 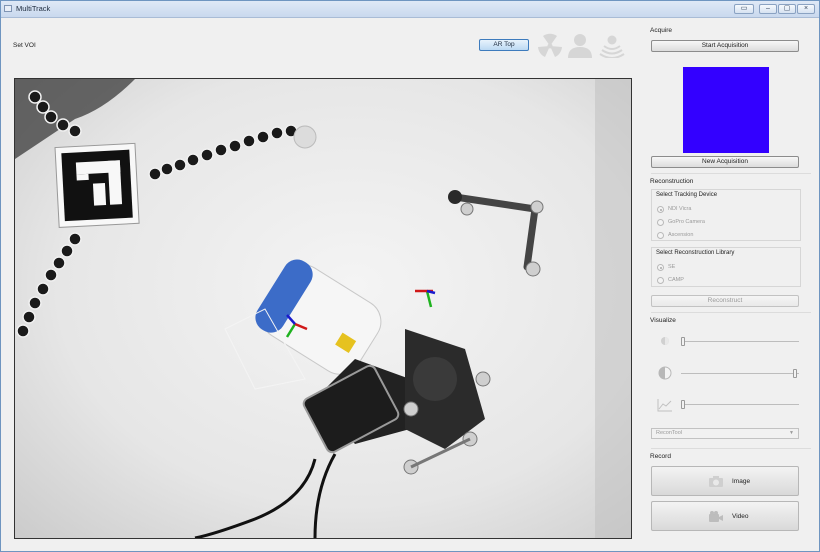 What do you see at coordinates (787, 9) in the screenshot?
I see `restore-button: ▢` at bounding box center [787, 9].